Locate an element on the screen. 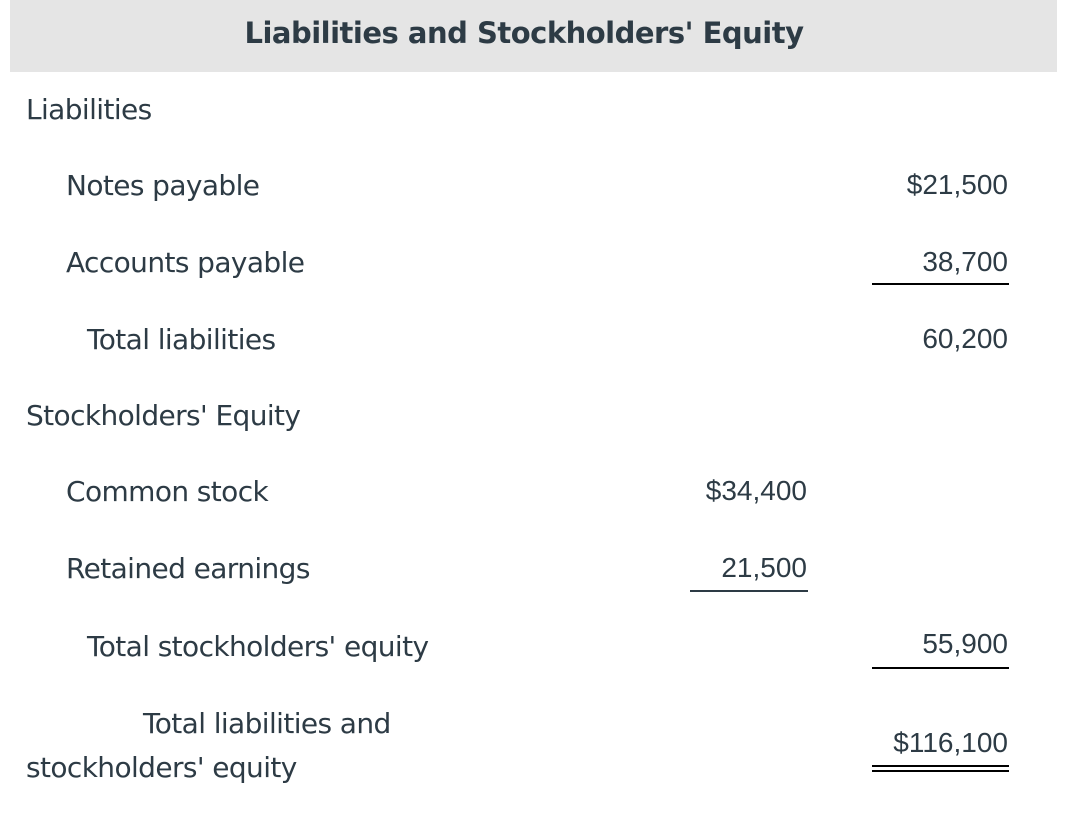  equity-heading: Stockholders' Equity is located at coordinates (163, 415).